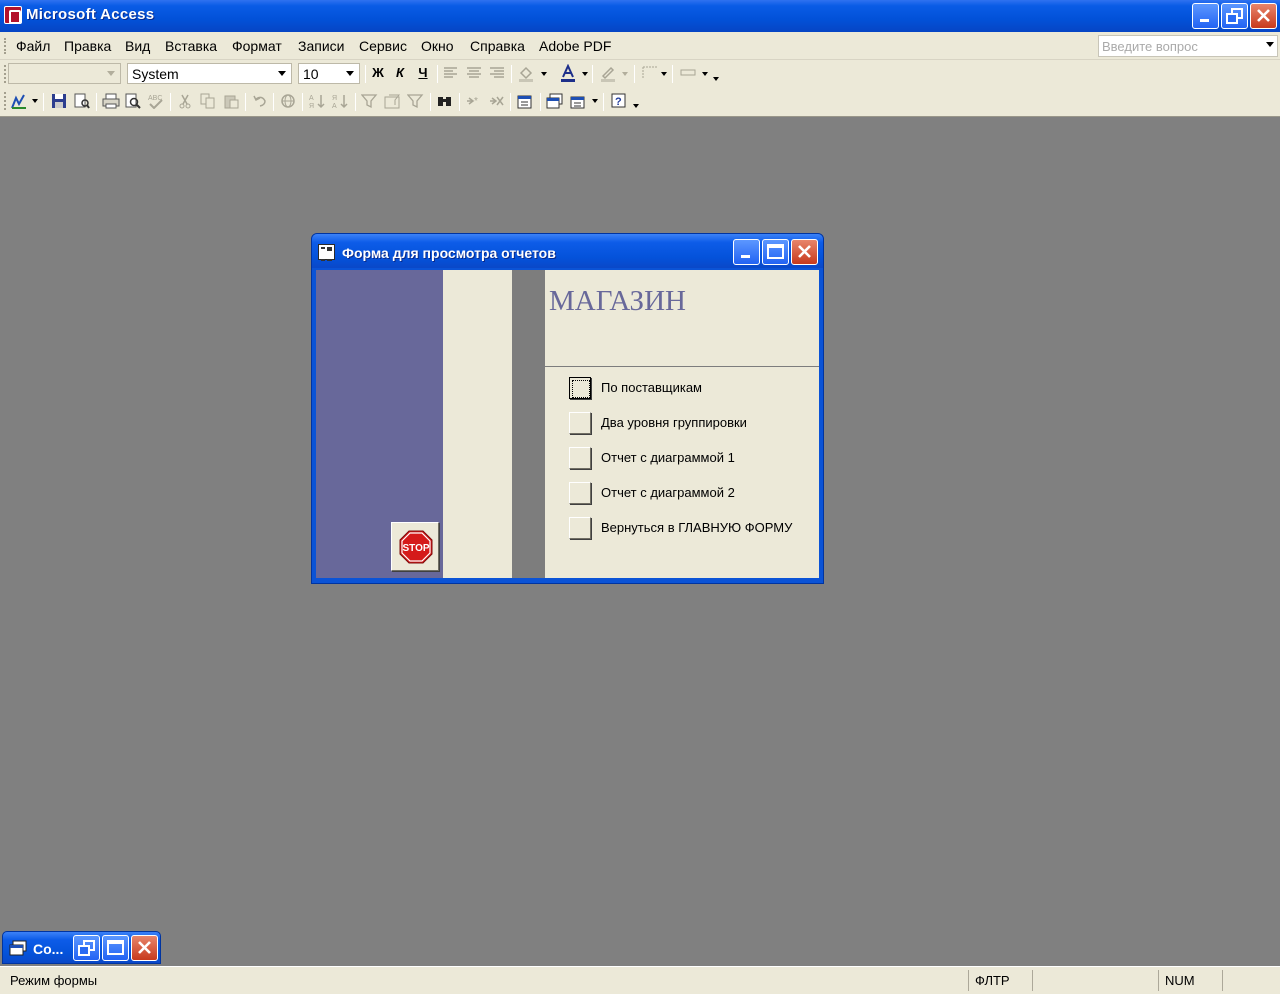  Describe the element at coordinates (746, 252) in the screenshot. I see `form-minimize-button` at that location.